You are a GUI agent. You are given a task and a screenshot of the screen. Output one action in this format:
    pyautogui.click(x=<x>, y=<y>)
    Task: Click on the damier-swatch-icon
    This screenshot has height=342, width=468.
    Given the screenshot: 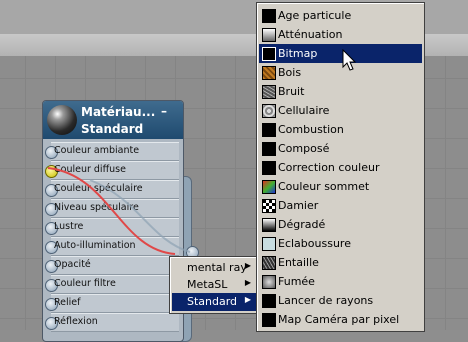 What is the action you would take?
    pyautogui.click(x=269, y=206)
    